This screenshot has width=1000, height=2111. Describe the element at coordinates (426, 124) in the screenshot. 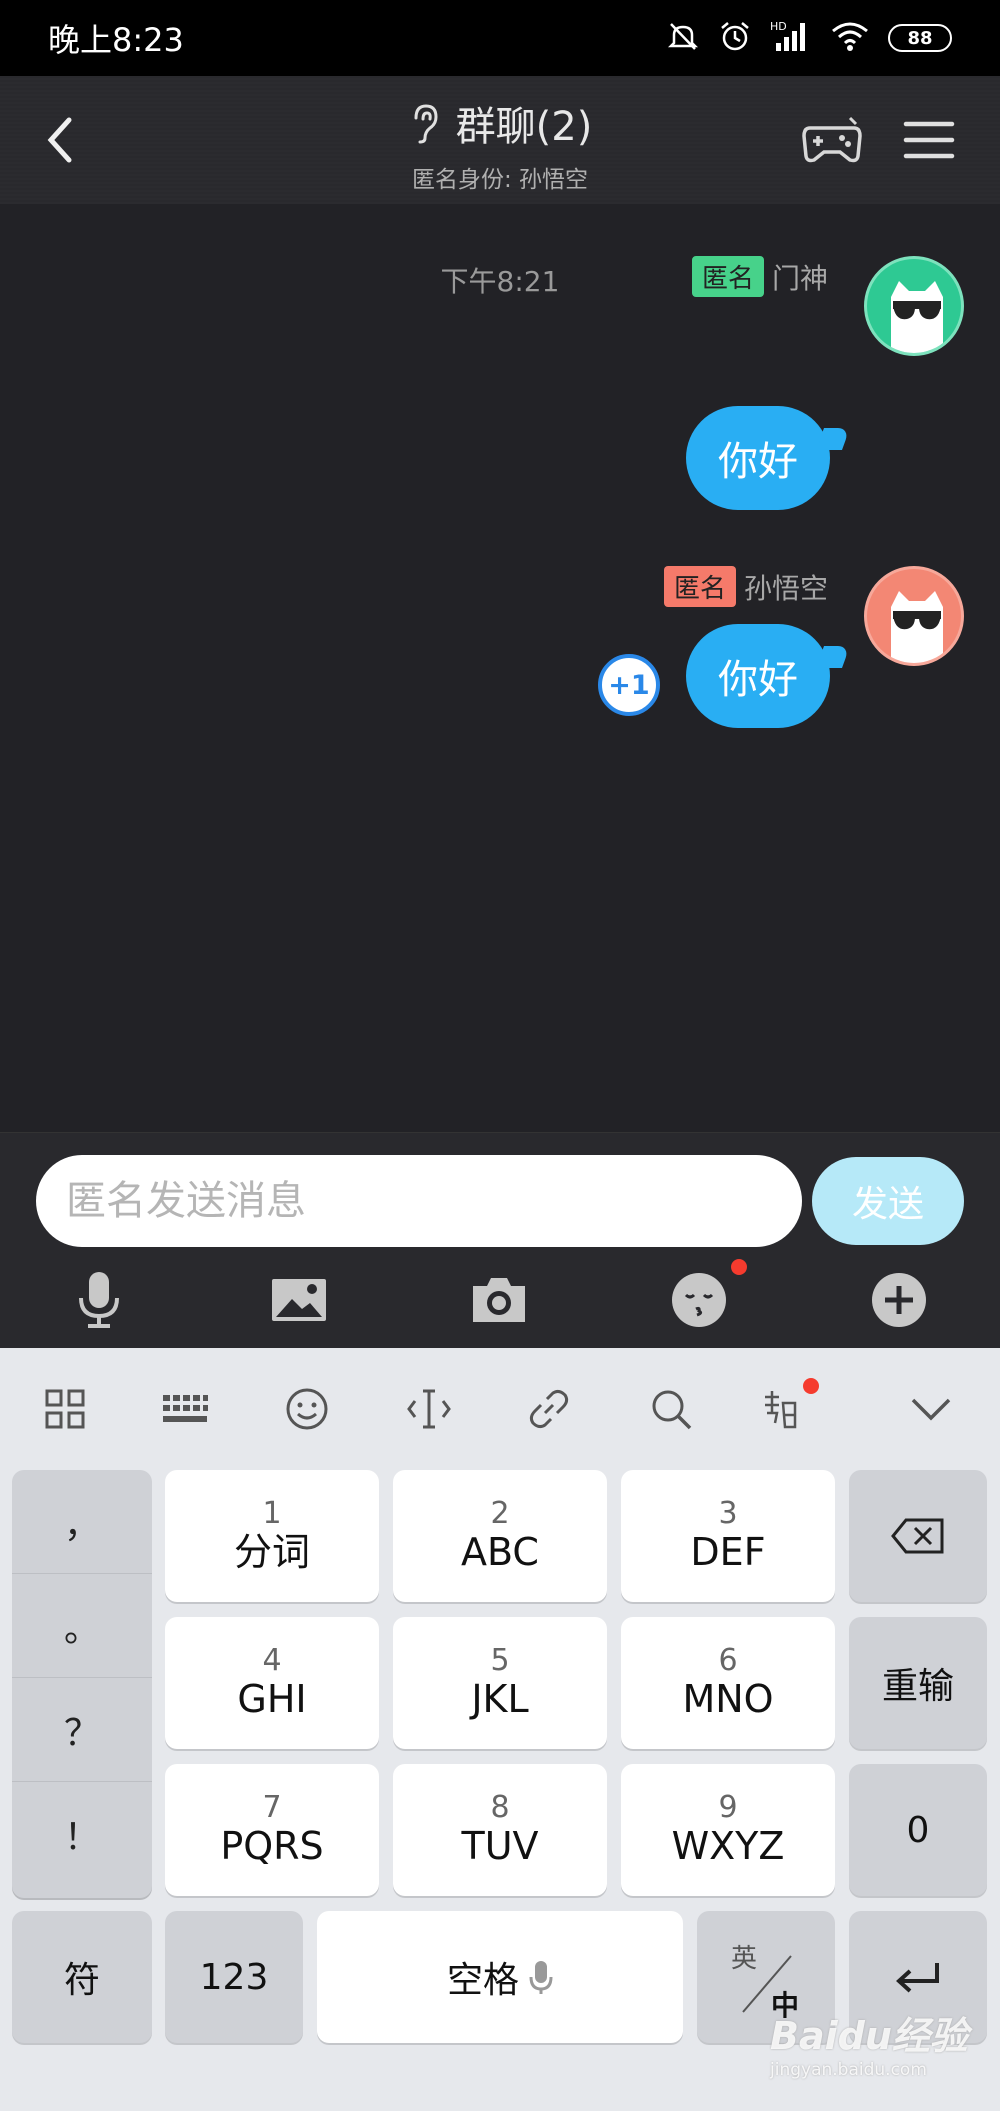

I see `ear-icon` at that location.